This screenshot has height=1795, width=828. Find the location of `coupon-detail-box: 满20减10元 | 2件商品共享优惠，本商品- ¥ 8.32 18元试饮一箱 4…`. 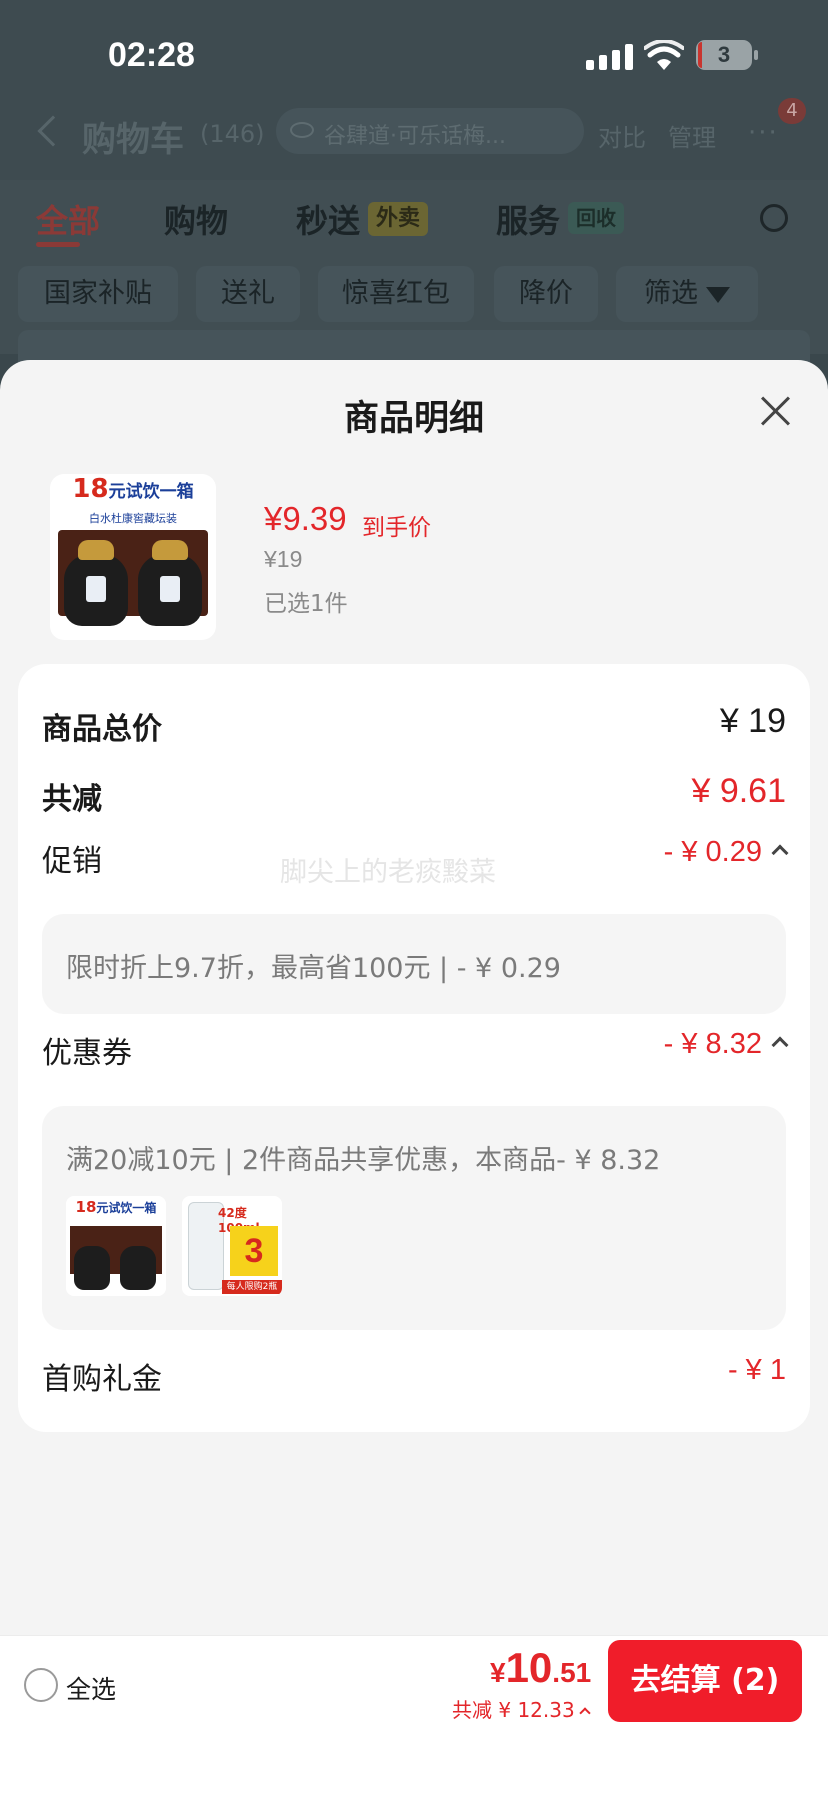

coupon-detail-box: 满20减10元 | 2件商品共享优惠，本商品- ¥ 8.32 18元试饮一箱 4… is located at coordinates (414, 1218).